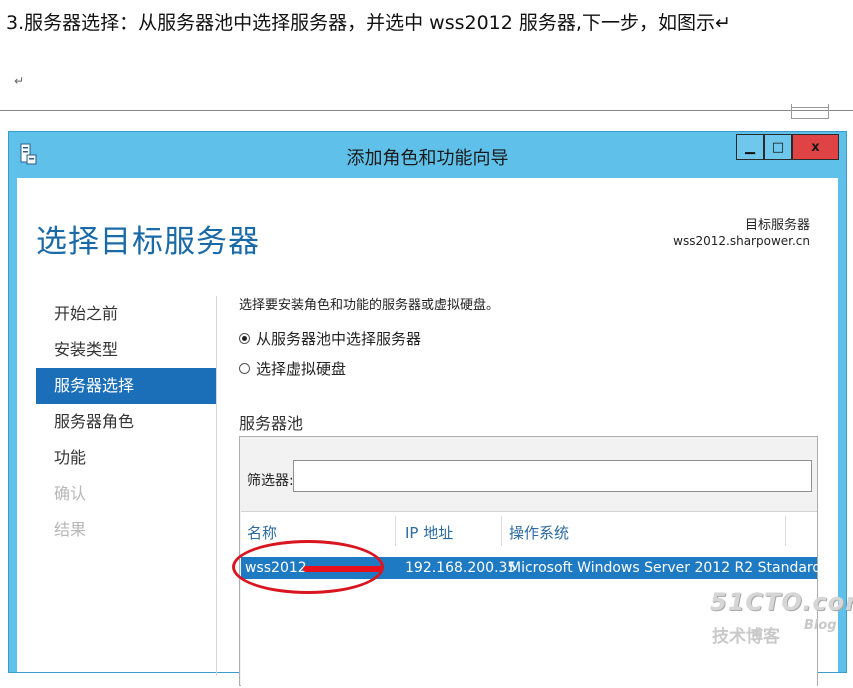 The height and width of the screenshot is (688, 853). I want to click on radio-unselected-icon, so click(244, 368).